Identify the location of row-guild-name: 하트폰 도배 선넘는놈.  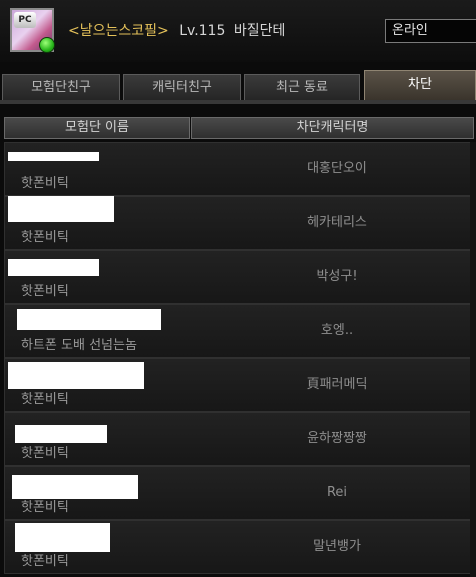
(79, 345).